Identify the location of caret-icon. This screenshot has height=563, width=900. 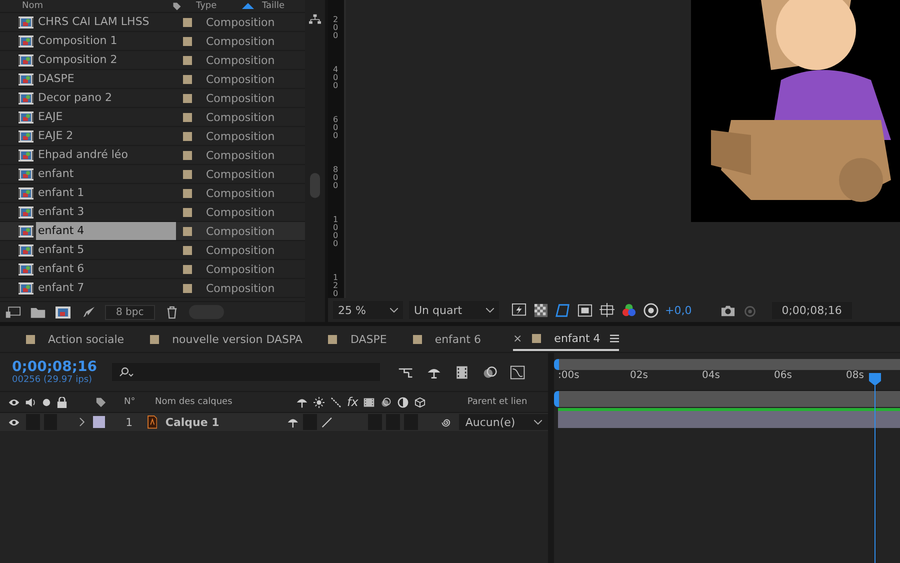
(538, 422).